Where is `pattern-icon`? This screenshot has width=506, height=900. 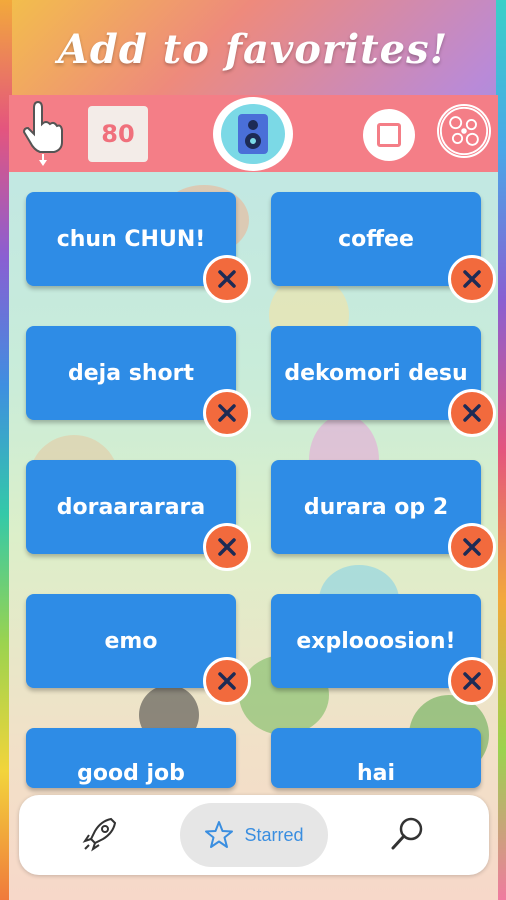 pattern-icon is located at coordinates (464, 131).